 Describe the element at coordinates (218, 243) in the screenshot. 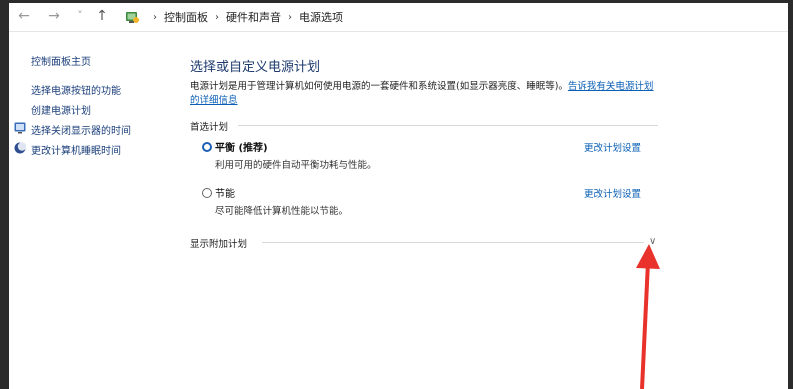

I see `show-additional-plans-label: 显示附加计划` at that location.